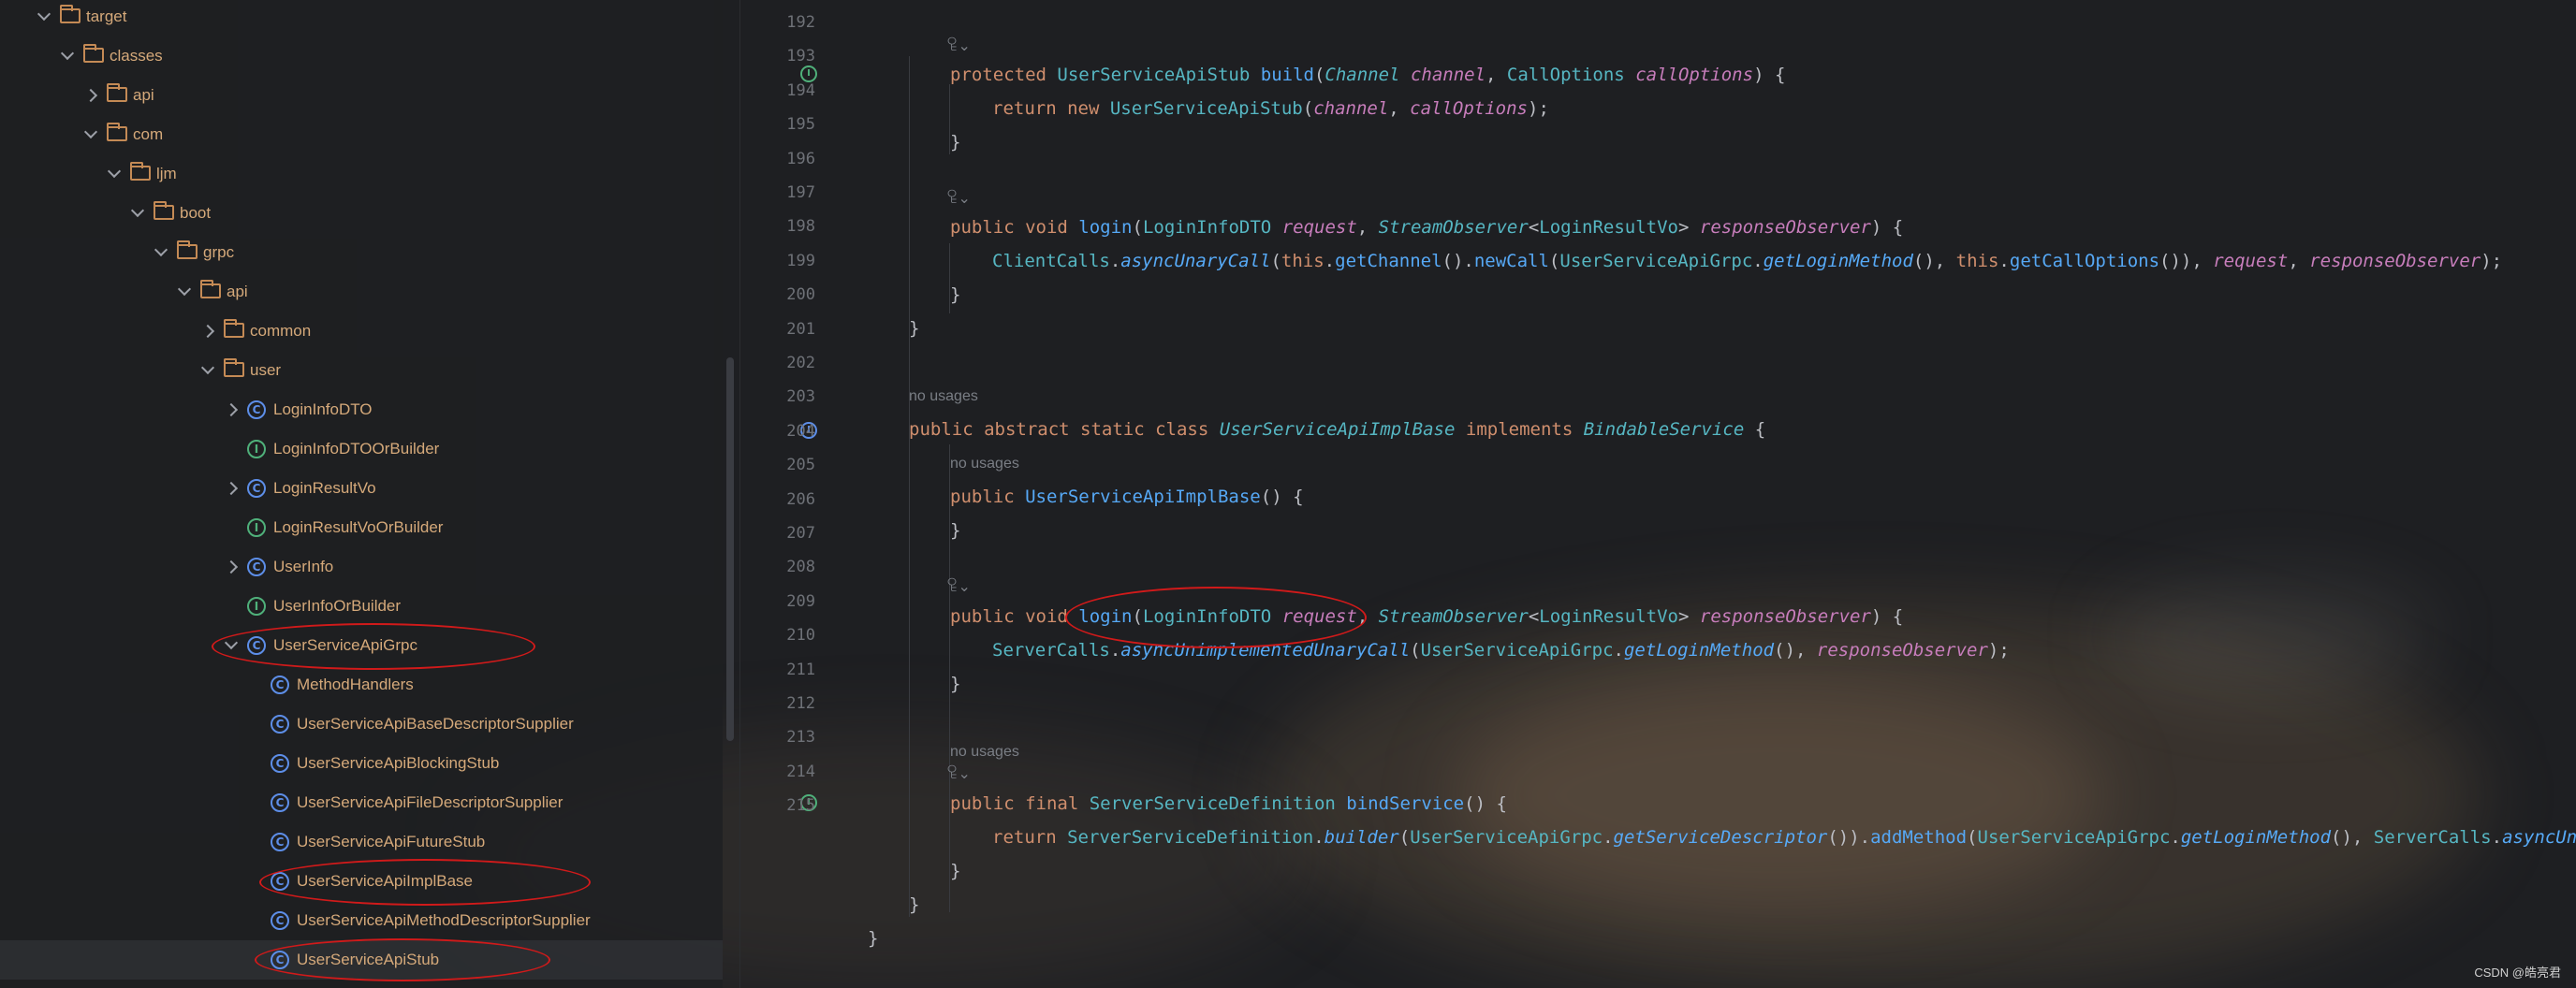 This screenshot has width=2576, height=988. I want to click on tree-item: C UserServiceApiImplBase, so click(361, 881).